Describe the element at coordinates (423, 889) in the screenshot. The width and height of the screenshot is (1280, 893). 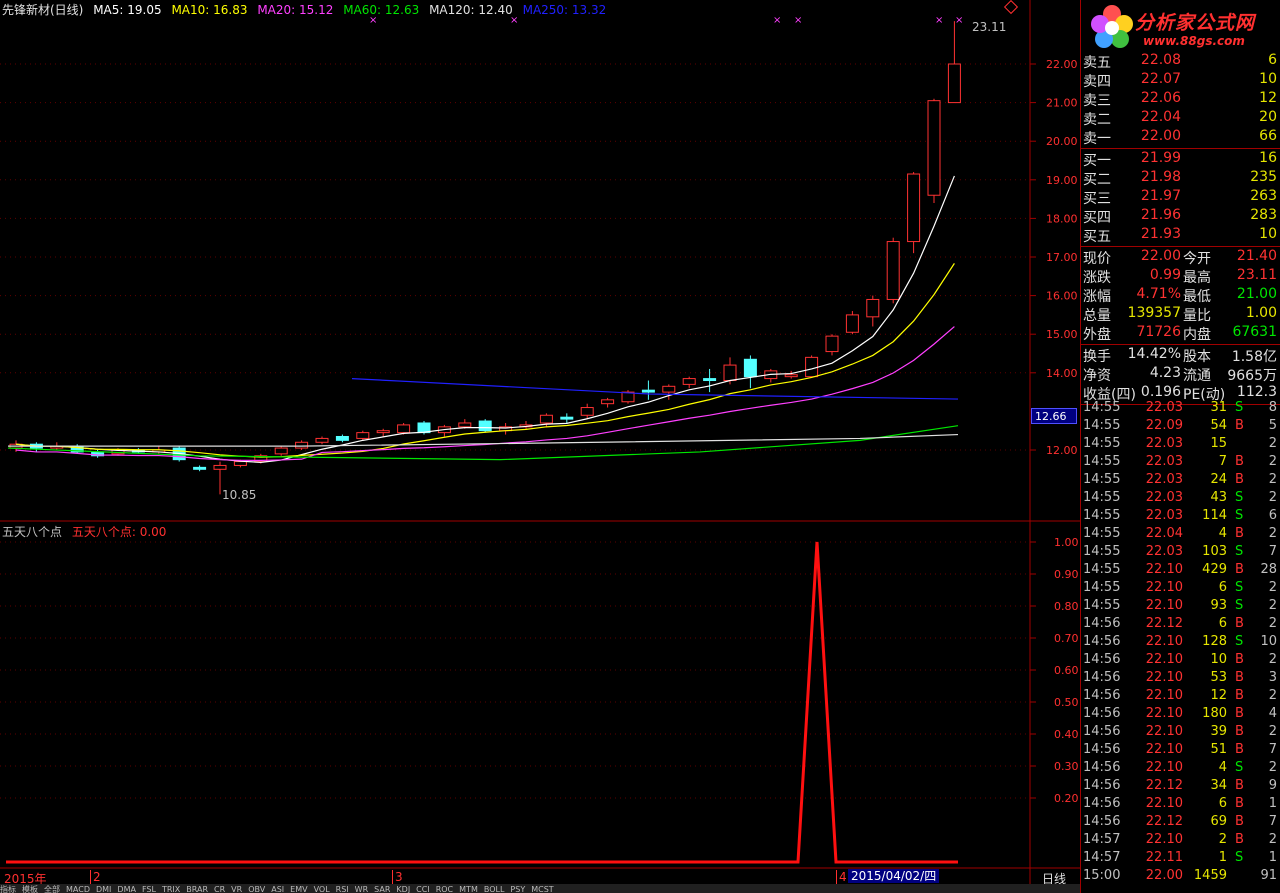
I see `indicator-tab: CCI` at that location.